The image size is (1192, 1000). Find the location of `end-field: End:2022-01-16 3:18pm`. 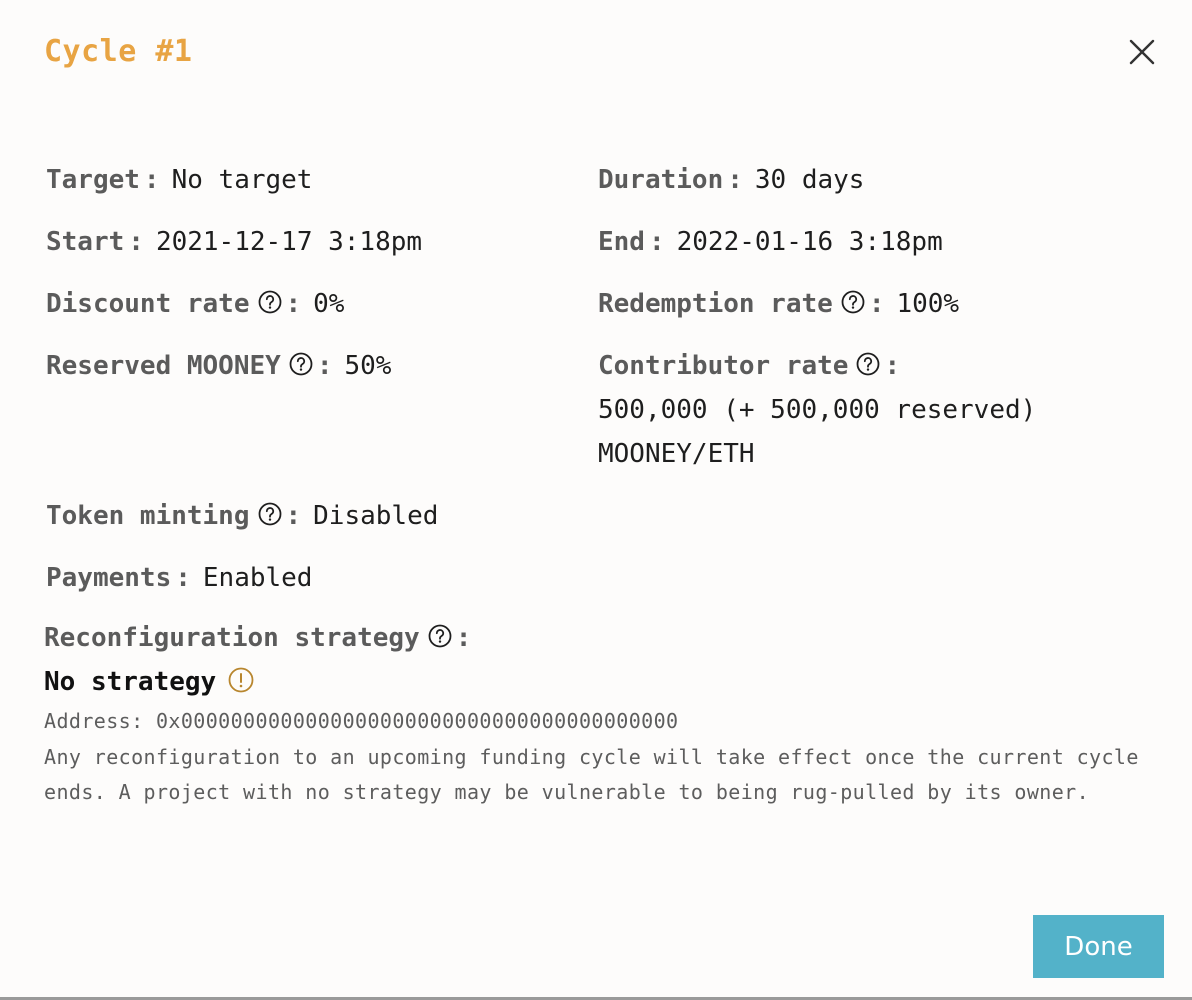

end-field: End:2022-01-16 3:18pm is located at coordinates (770, 242).